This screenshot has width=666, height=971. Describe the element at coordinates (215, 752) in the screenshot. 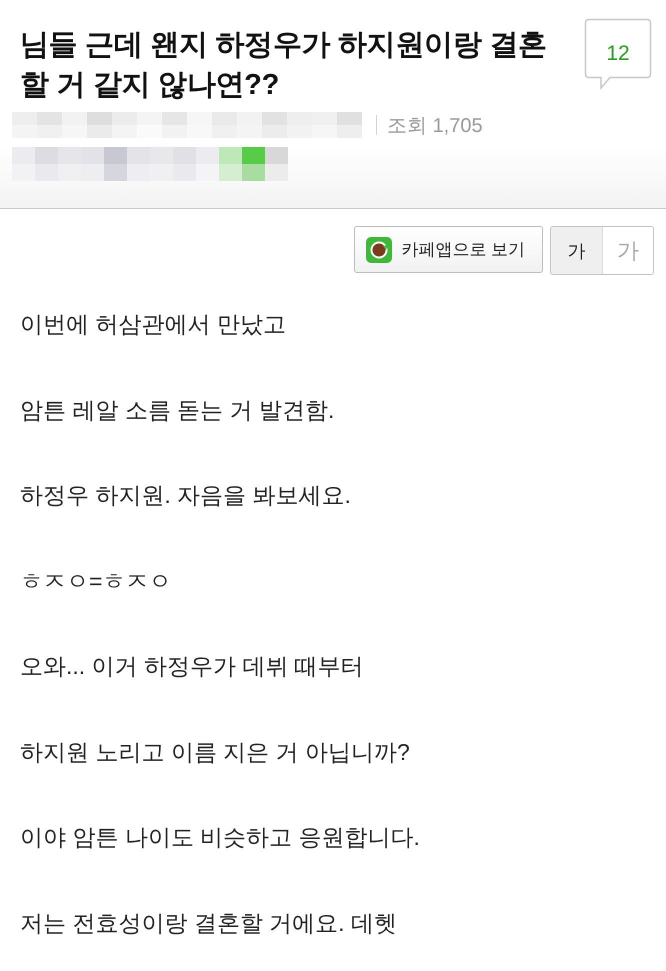

I see `body-paragraph: 하지원 노리고 이름 지은 거 아닙니까?` at that location.